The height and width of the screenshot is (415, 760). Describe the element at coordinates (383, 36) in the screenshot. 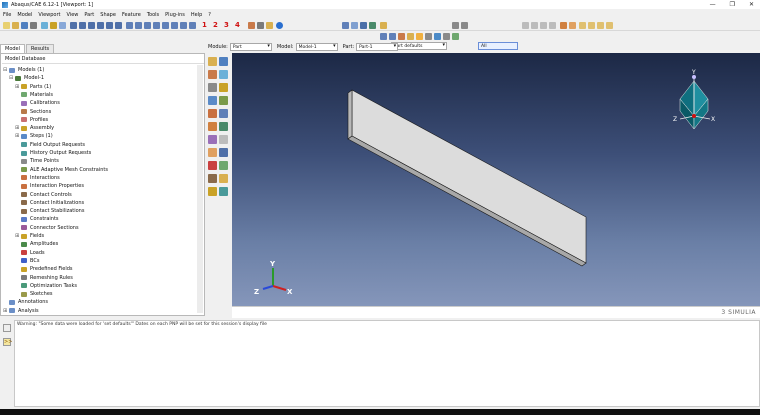

I see `toolbar2-view-icon` at that location.